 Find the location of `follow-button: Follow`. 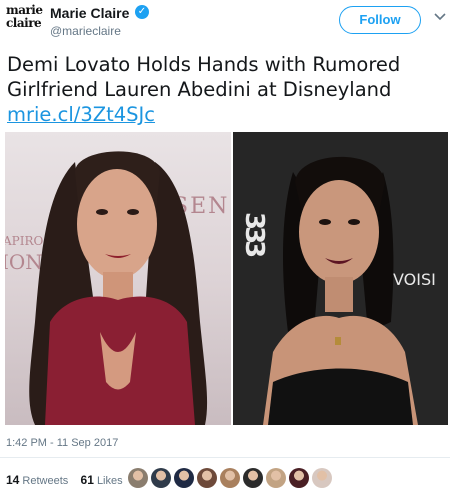

follow-button: Follow is located at coordinates (380, 20).